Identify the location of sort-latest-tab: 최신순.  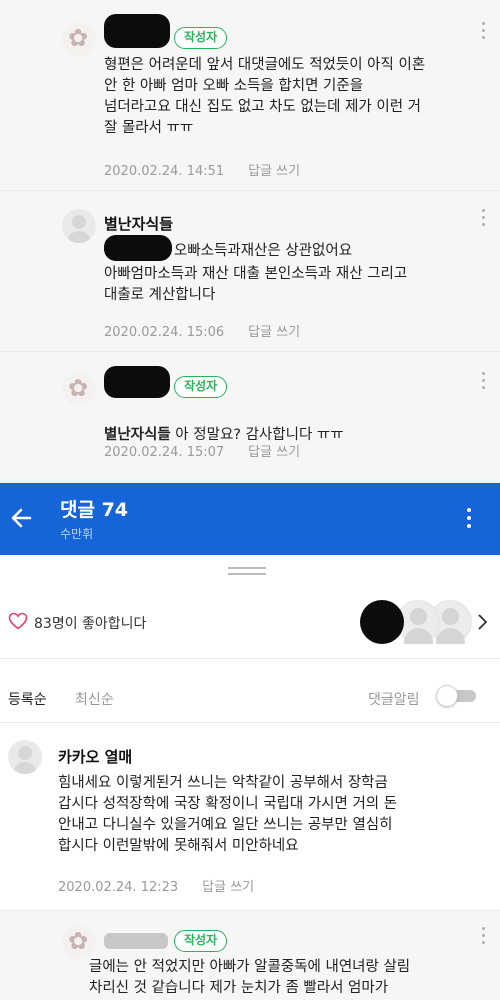
(94, 699).